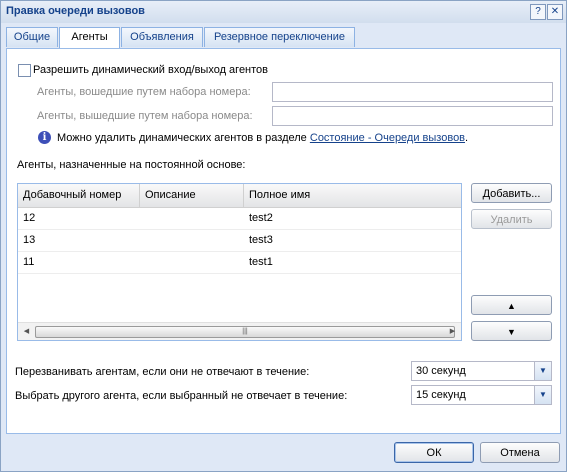 This screenshot has height=472, width=567. I want to click on grid-header: Добавочный номер Описание Полное имя, so click(239, 196).